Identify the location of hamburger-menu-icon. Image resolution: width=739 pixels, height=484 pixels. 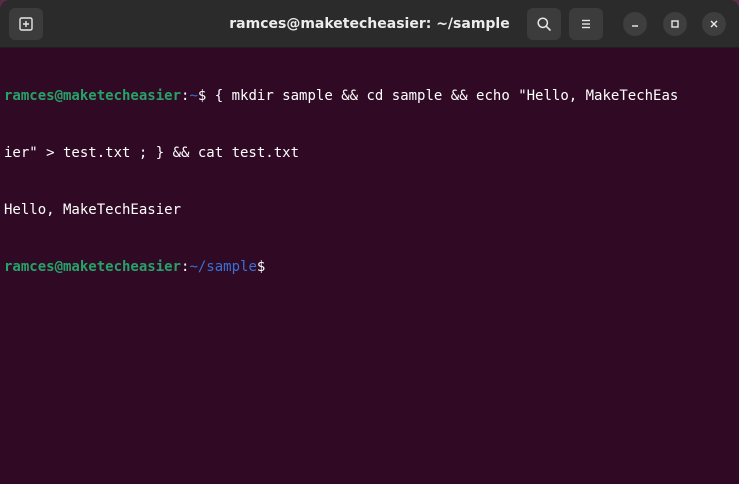
(586, 24).